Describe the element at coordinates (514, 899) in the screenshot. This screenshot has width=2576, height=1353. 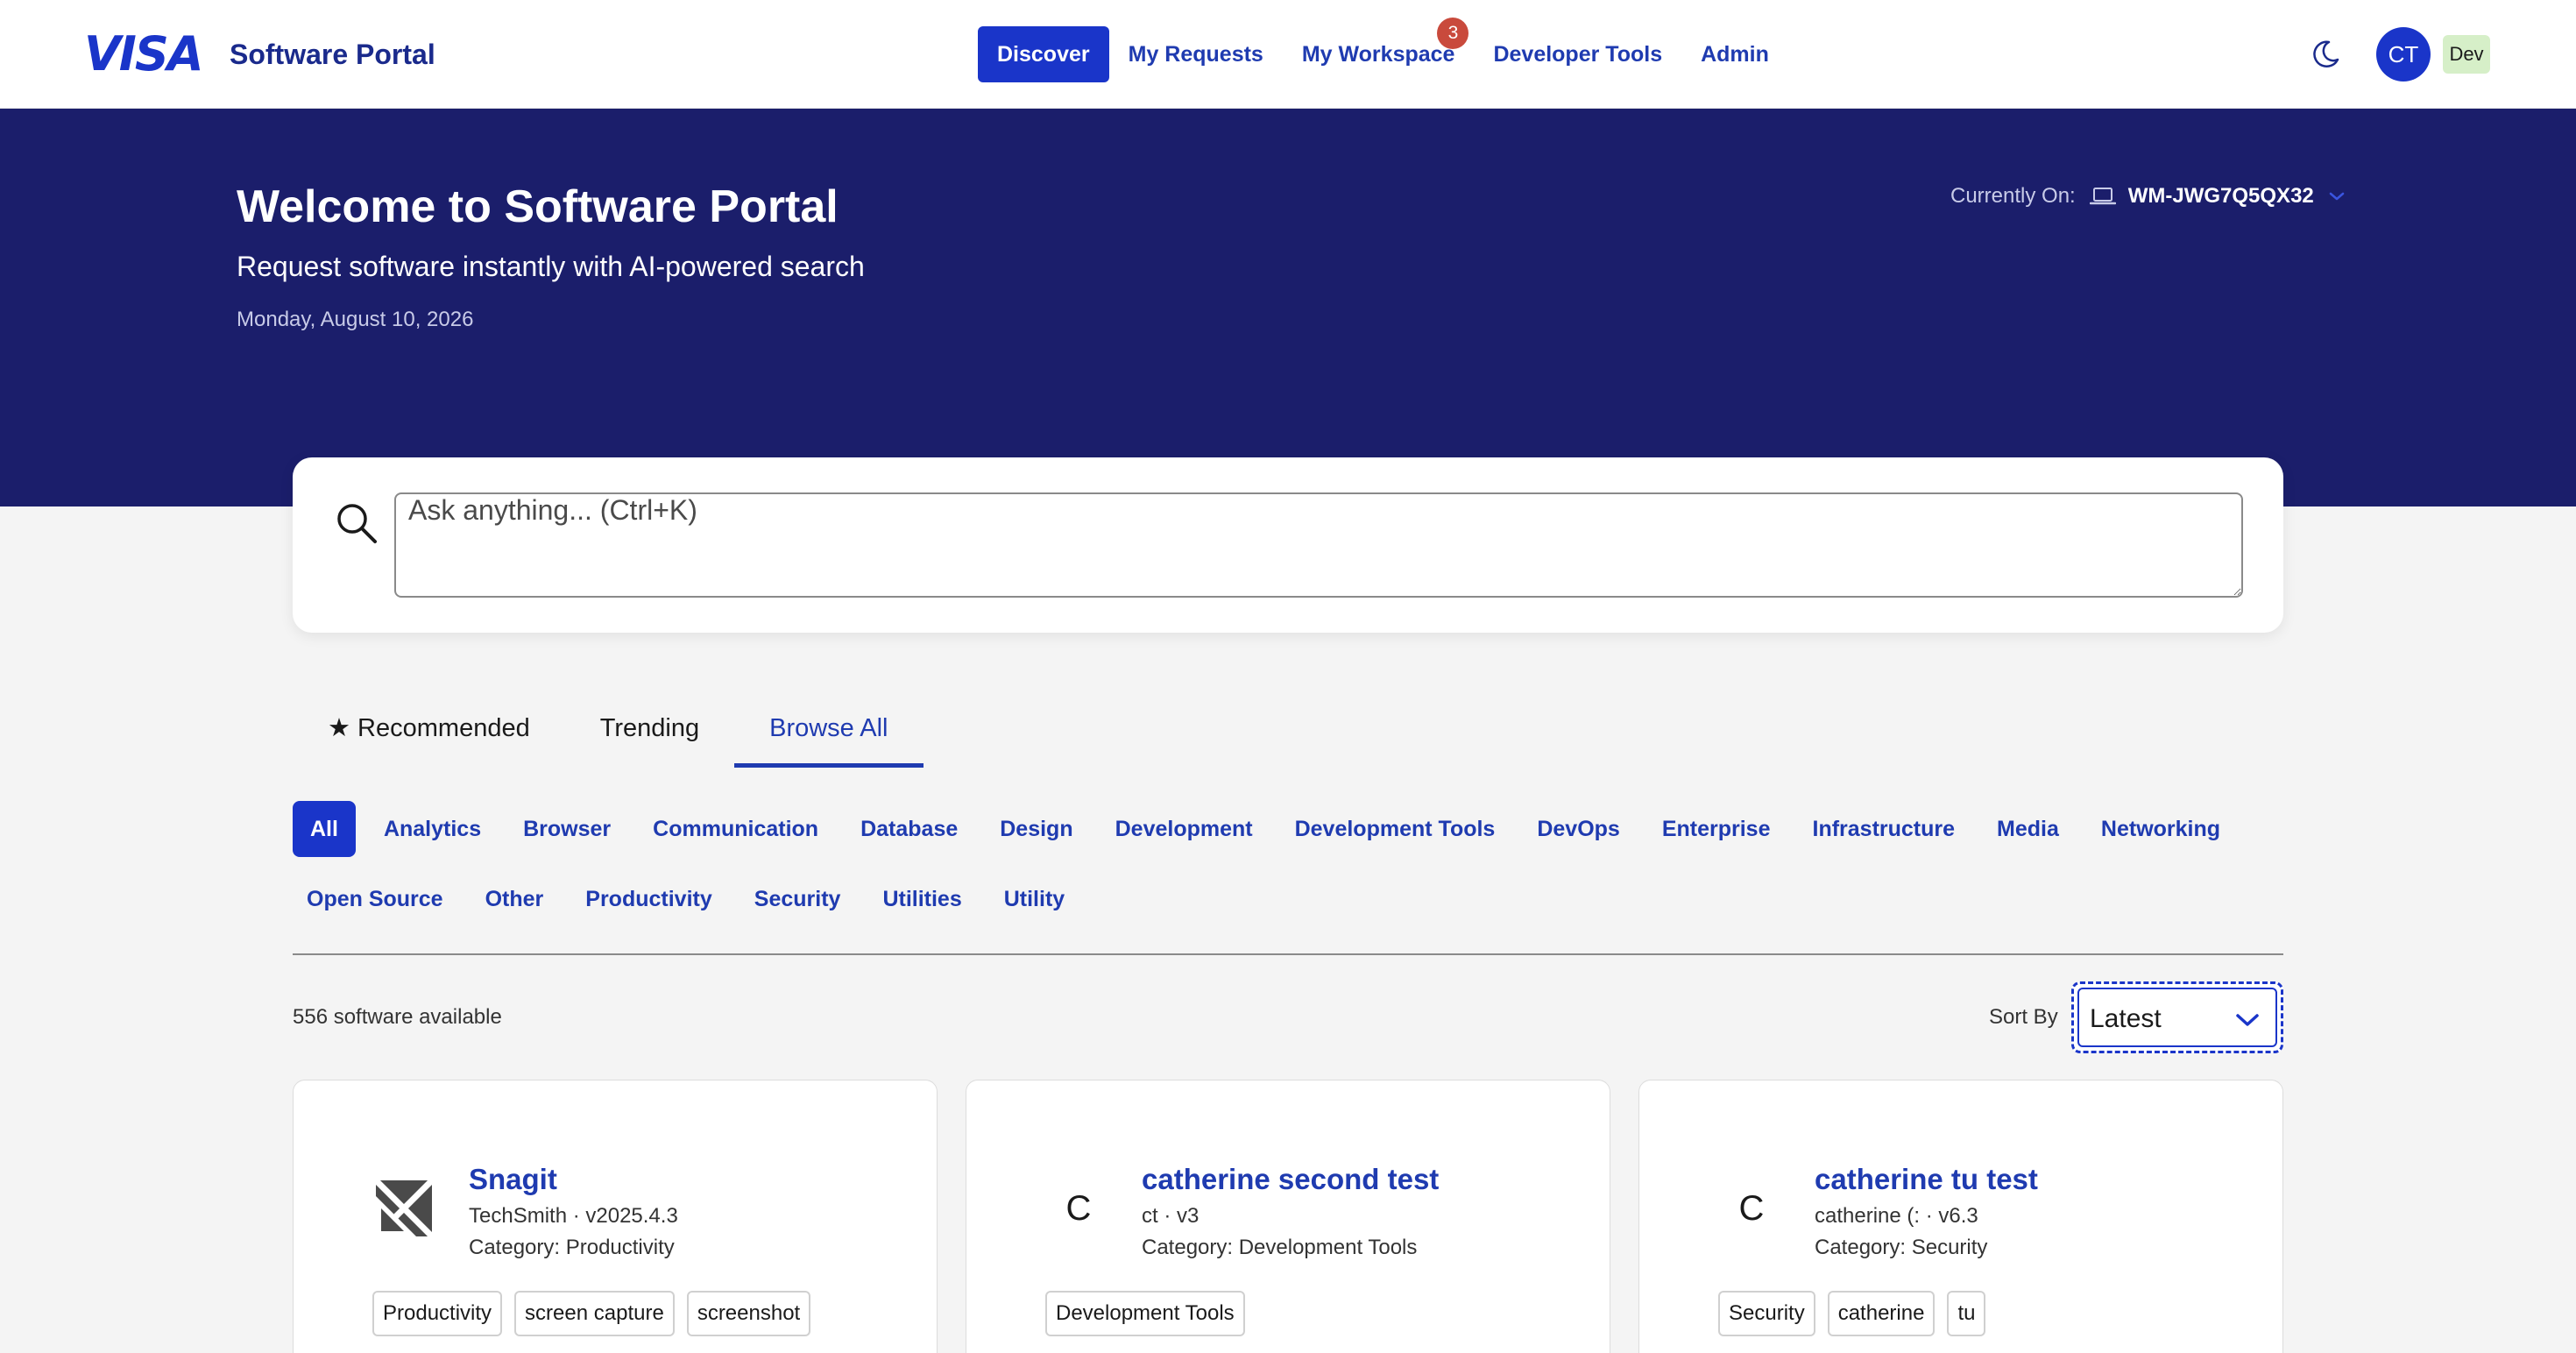
I see `category-other: Other` at that location.